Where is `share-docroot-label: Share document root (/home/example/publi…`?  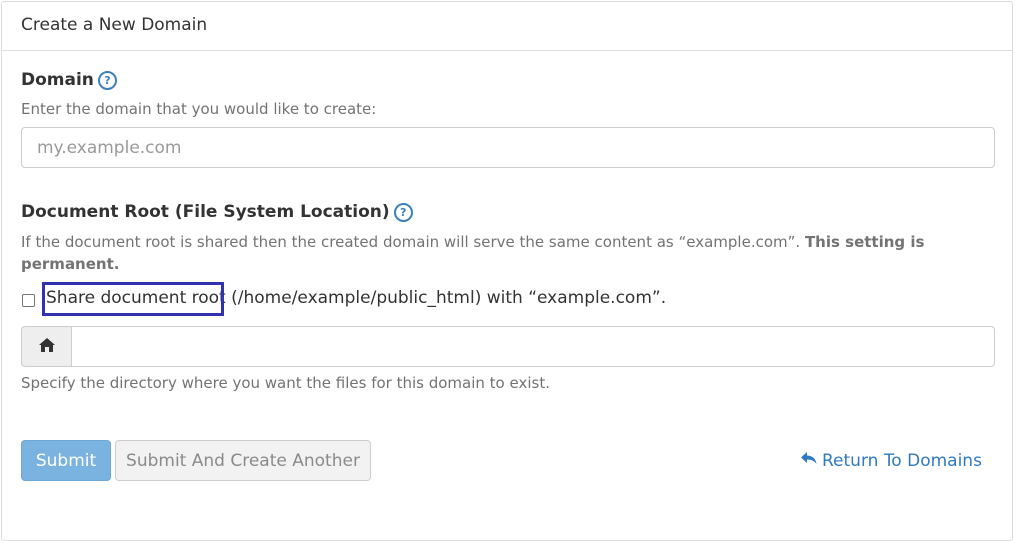
share-docroot-label: Share document root (/home/example/publi… is located at coordinates (356, 298).